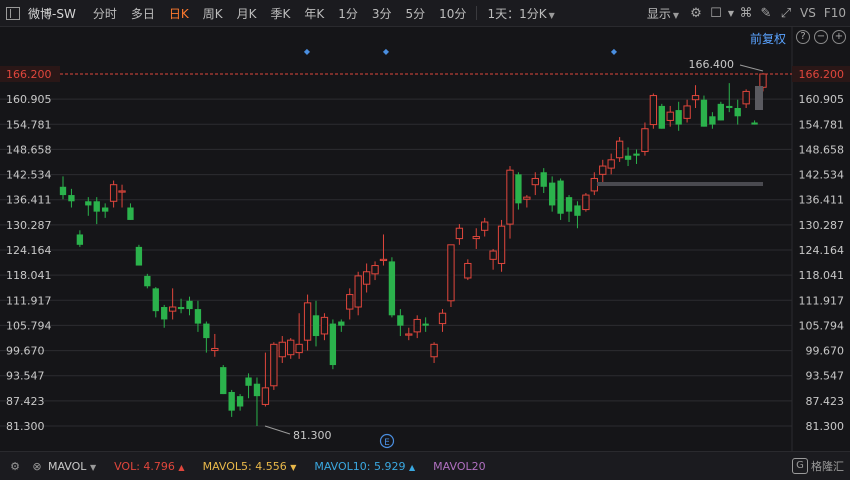 The height and width of the screenshot is (480, 850). Describe the element at coordinates (658, 13) in the screenshot. I see `display-menu-label: 显示` at that location.